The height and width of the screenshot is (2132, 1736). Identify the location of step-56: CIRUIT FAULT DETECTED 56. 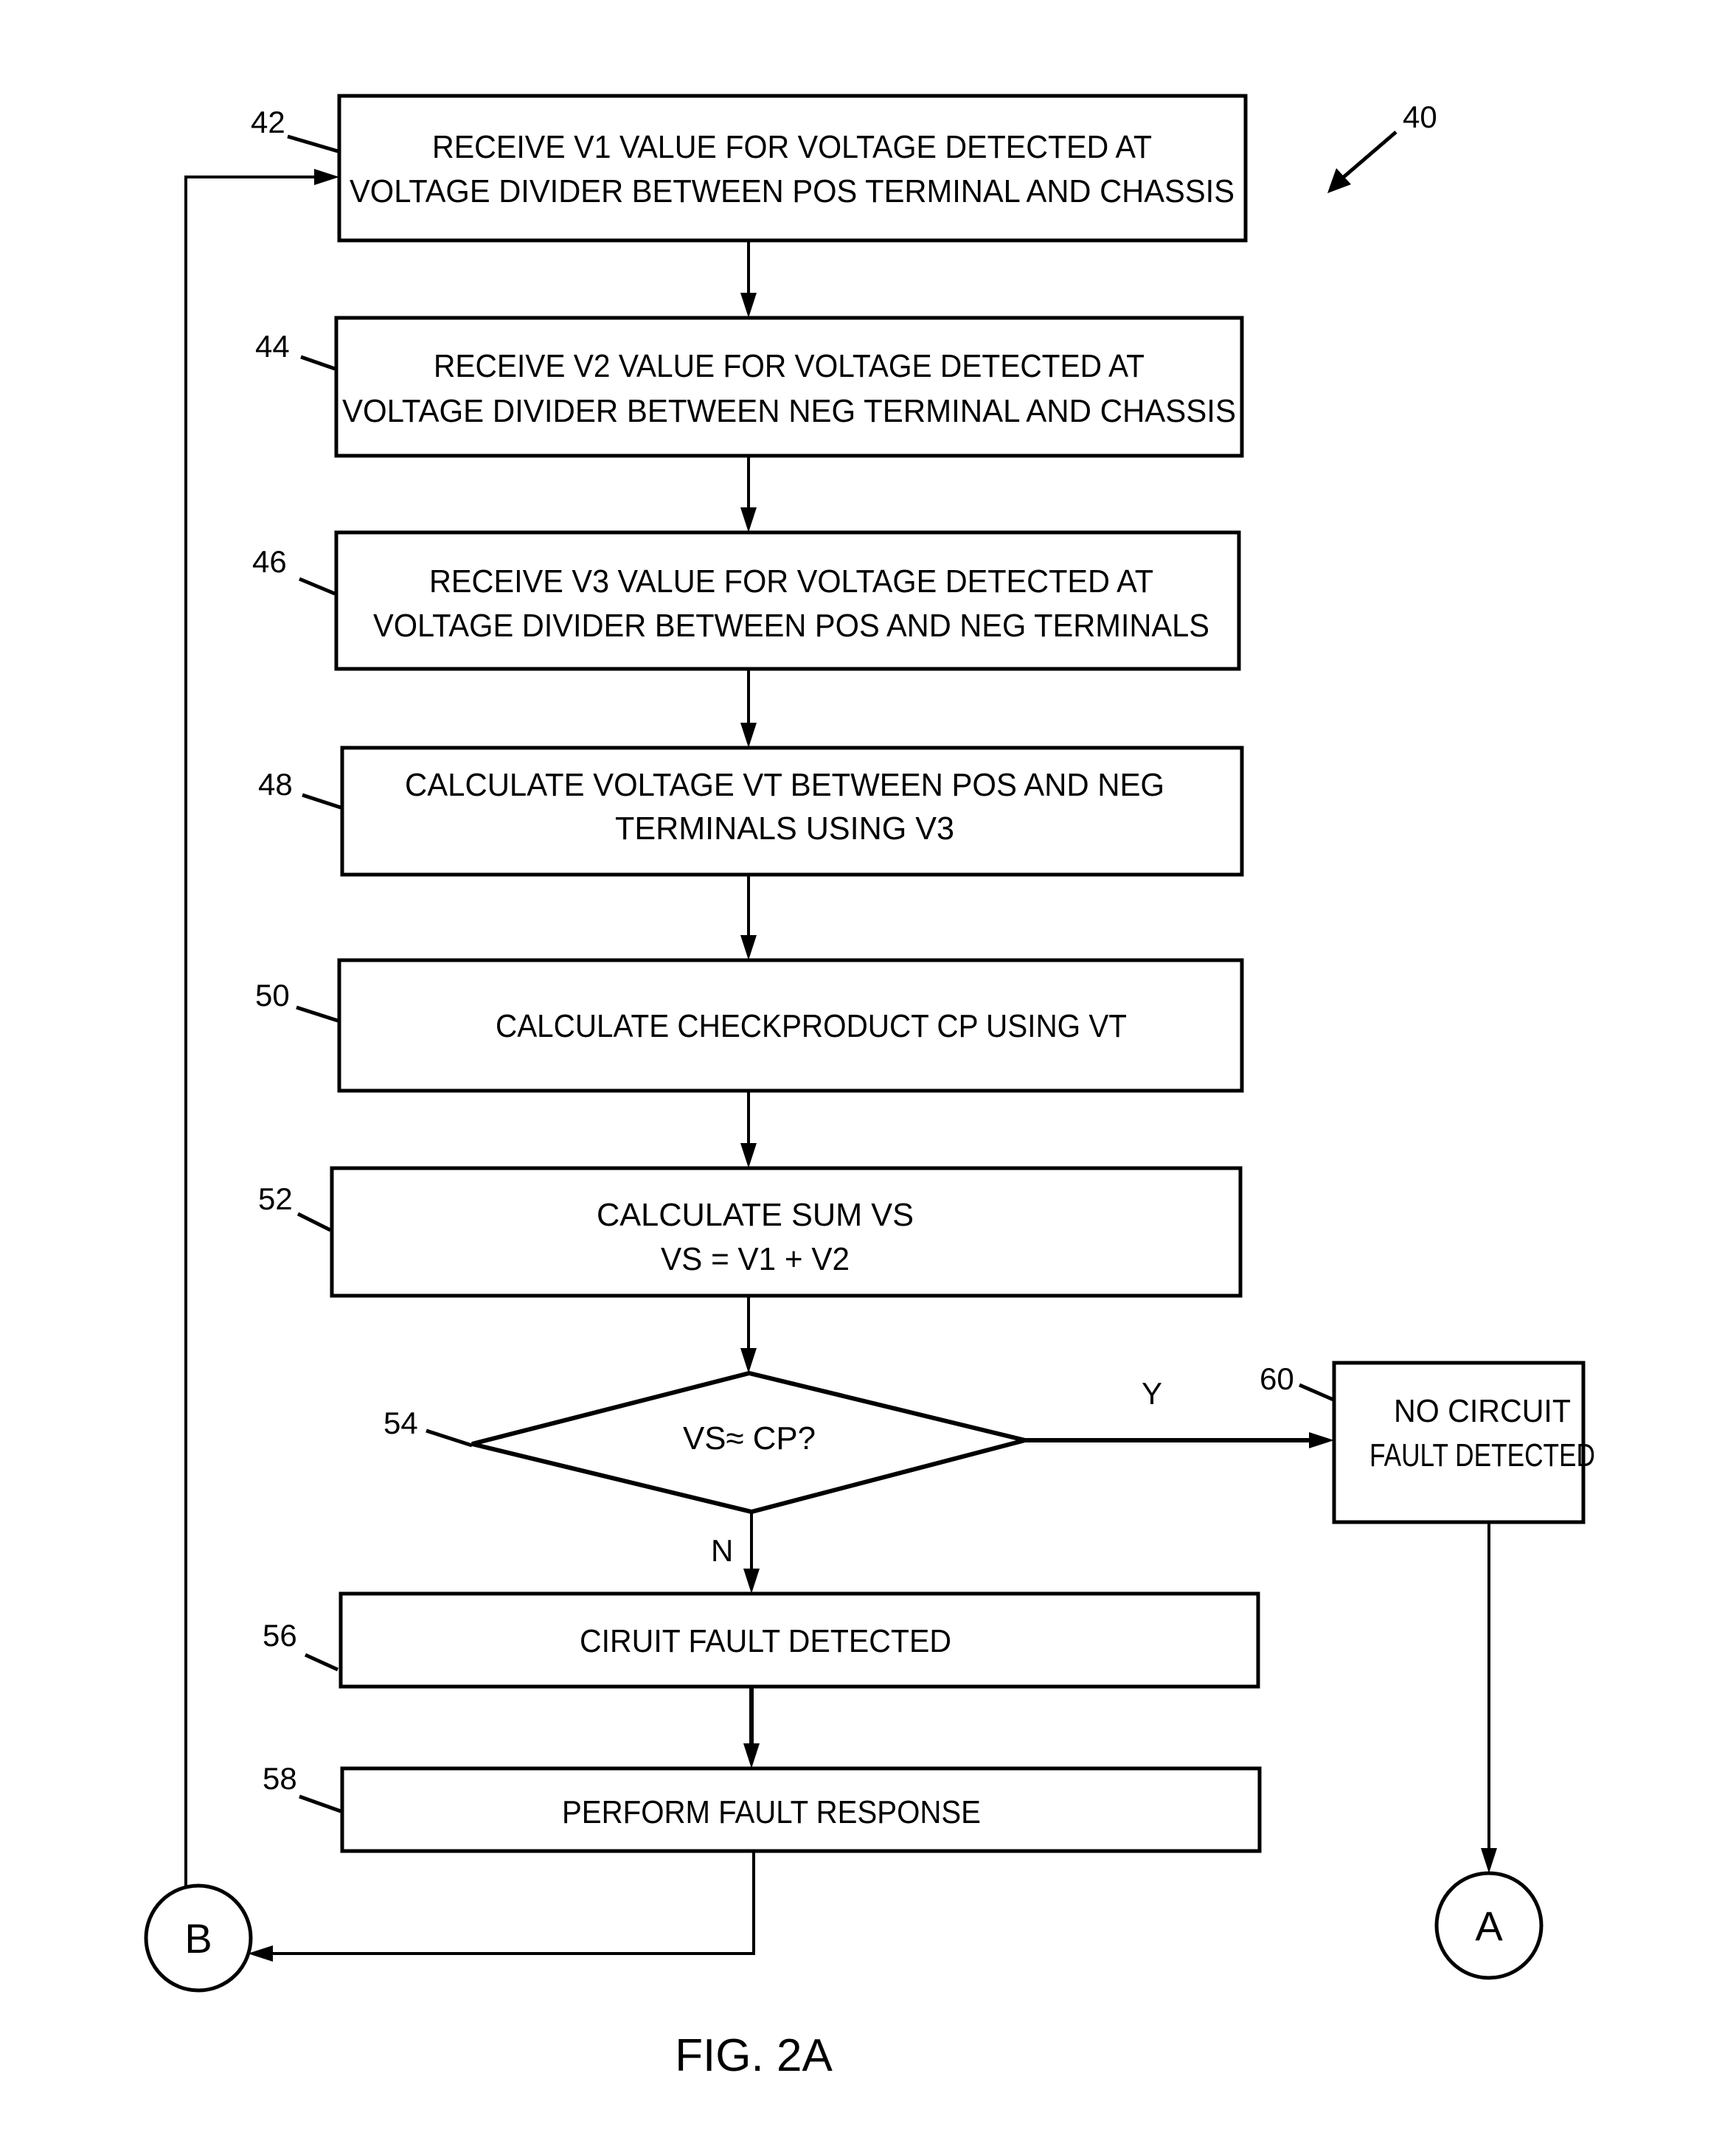
(762, 1640).